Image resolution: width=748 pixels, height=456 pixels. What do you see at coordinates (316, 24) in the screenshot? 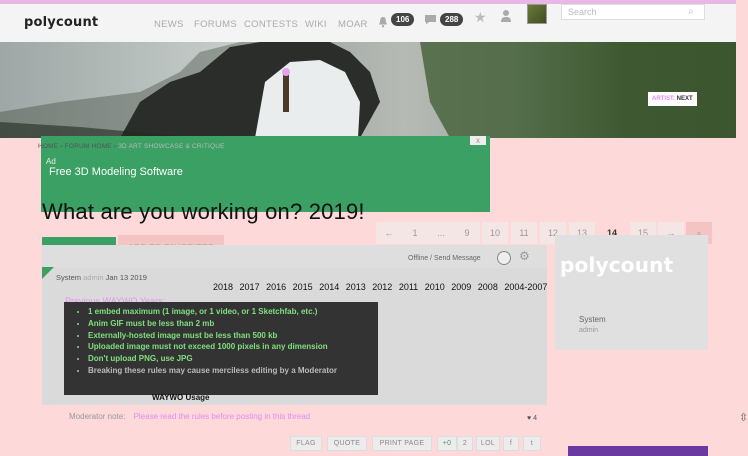
I see `nav-wiki: WIKI` at bounding box center [316, 24].